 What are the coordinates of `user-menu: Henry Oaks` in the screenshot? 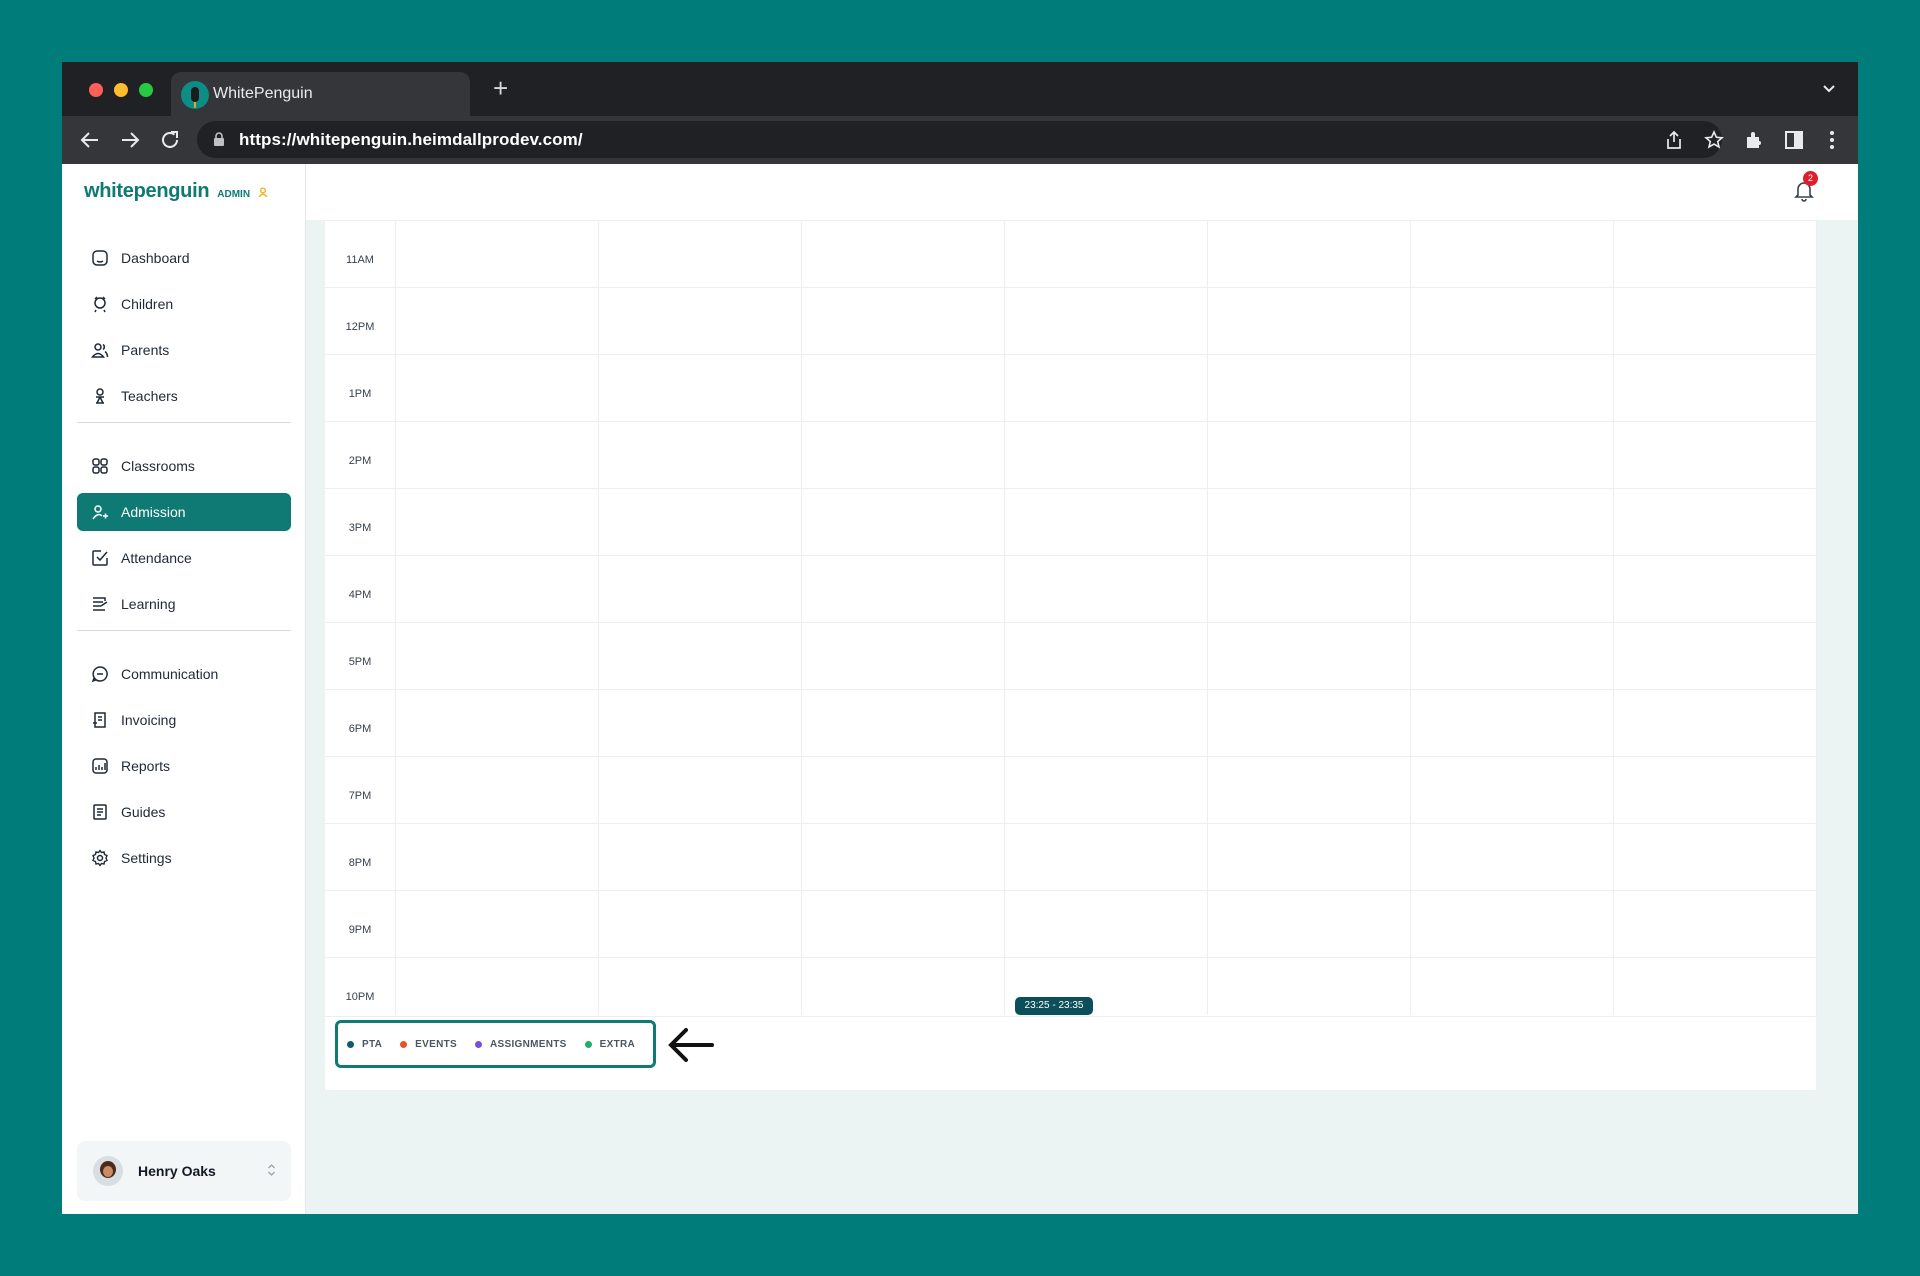 It's located at (184, 1171).